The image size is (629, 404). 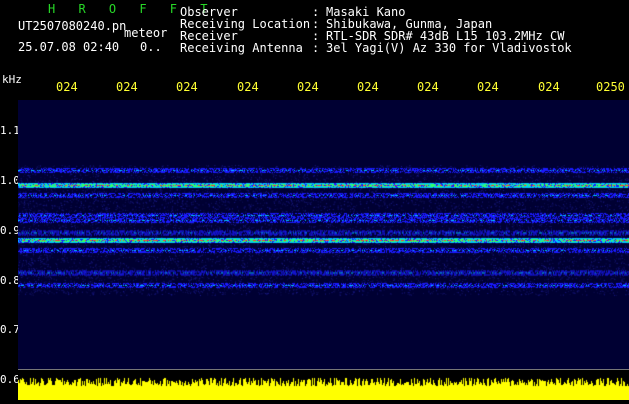 What do you see at coordinates (610, 87) in the screenshot?
I see `time-tick: 0250` at bounding box center [610, 87].